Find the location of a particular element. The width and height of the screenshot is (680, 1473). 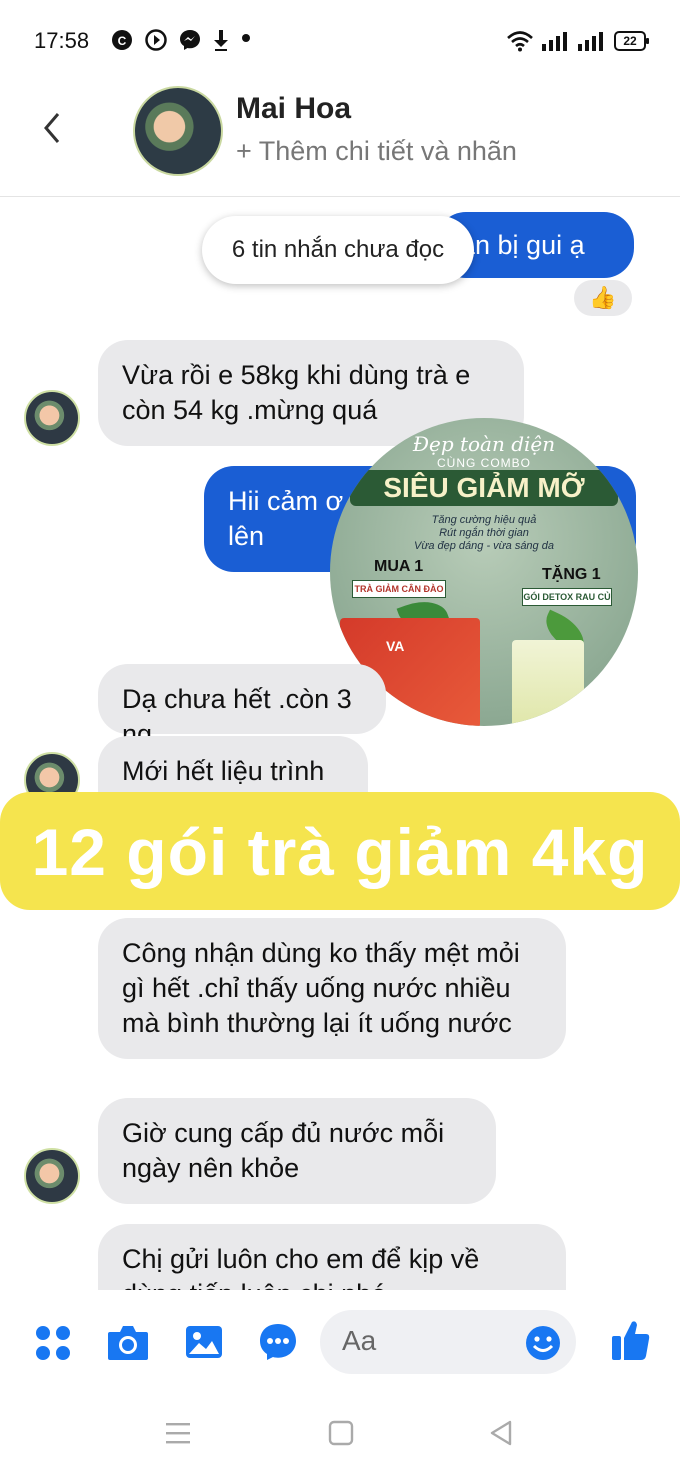

camera-icon is located at coordinates (128, 1344).